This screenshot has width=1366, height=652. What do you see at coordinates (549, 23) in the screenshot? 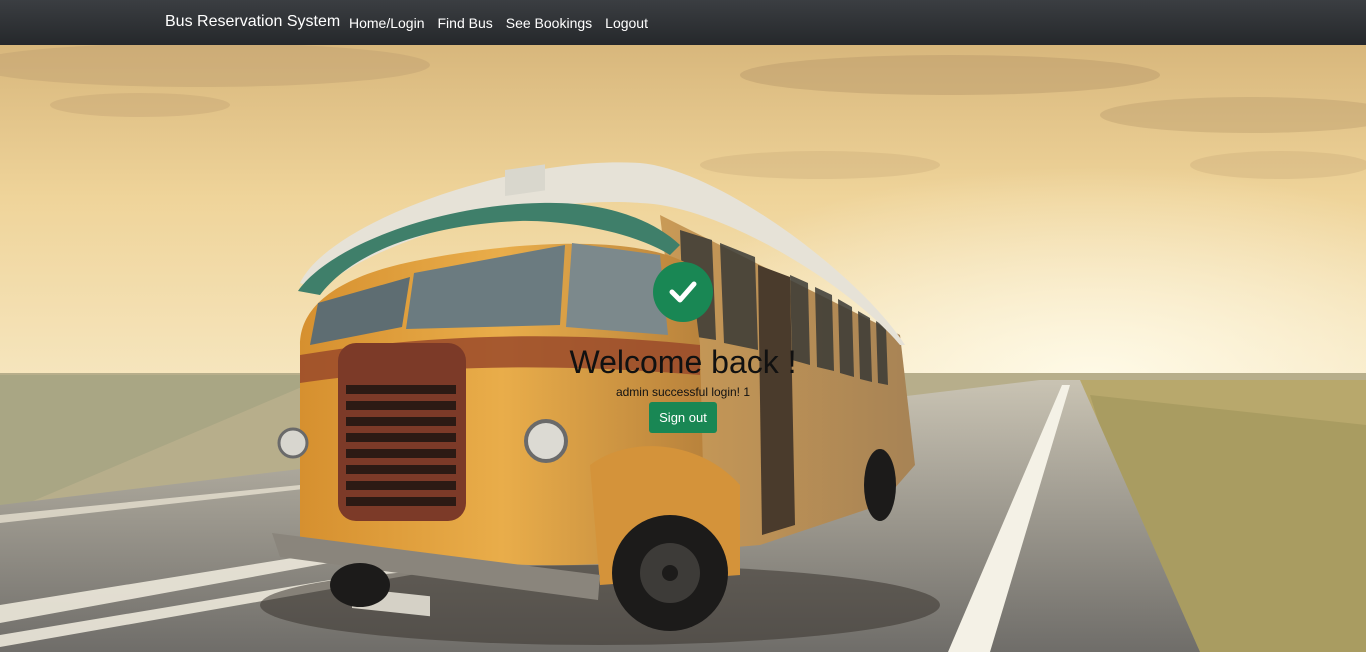
I see `nav-link-see-bookings: See Bookings` at bounding box center [549, 23].